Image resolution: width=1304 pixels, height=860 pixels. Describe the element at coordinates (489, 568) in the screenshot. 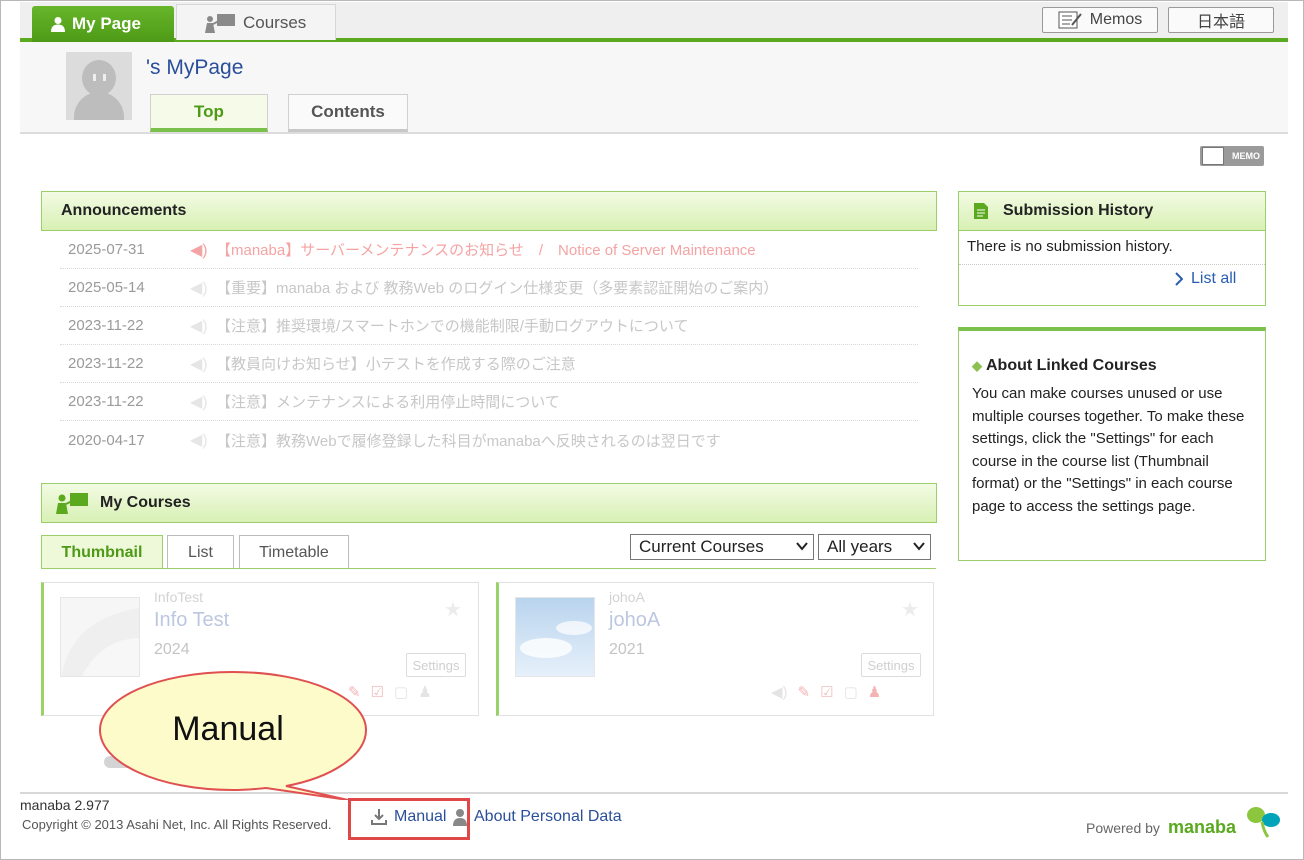

I see `tab-underline` at that location.